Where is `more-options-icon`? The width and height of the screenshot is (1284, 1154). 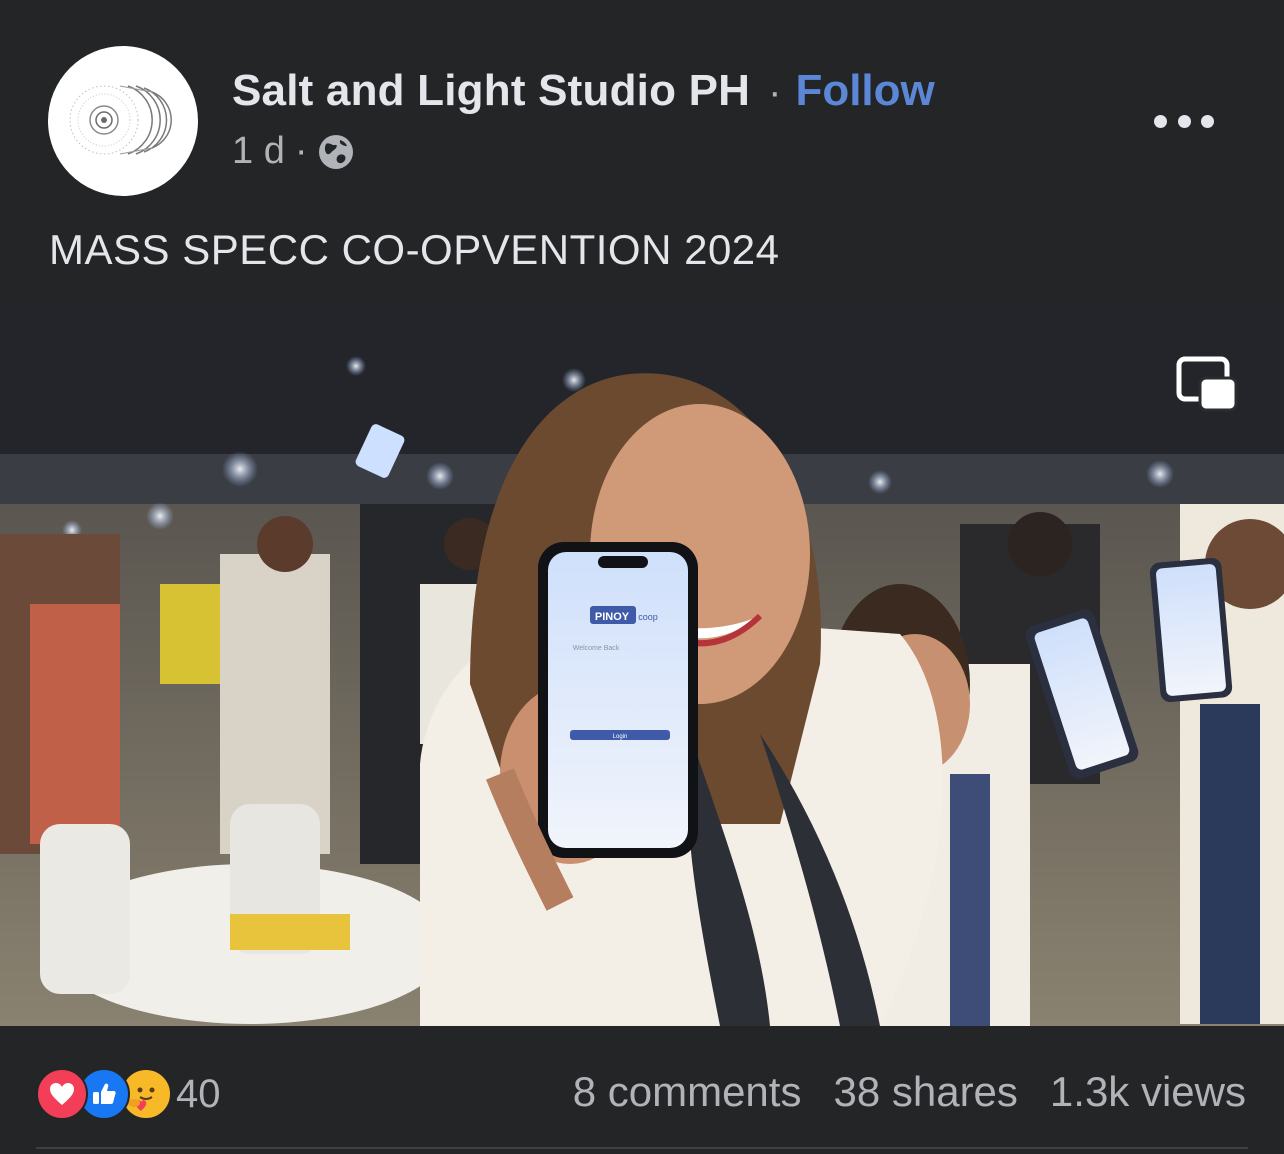 more-options-icon is located at coordinates (1184, 121).